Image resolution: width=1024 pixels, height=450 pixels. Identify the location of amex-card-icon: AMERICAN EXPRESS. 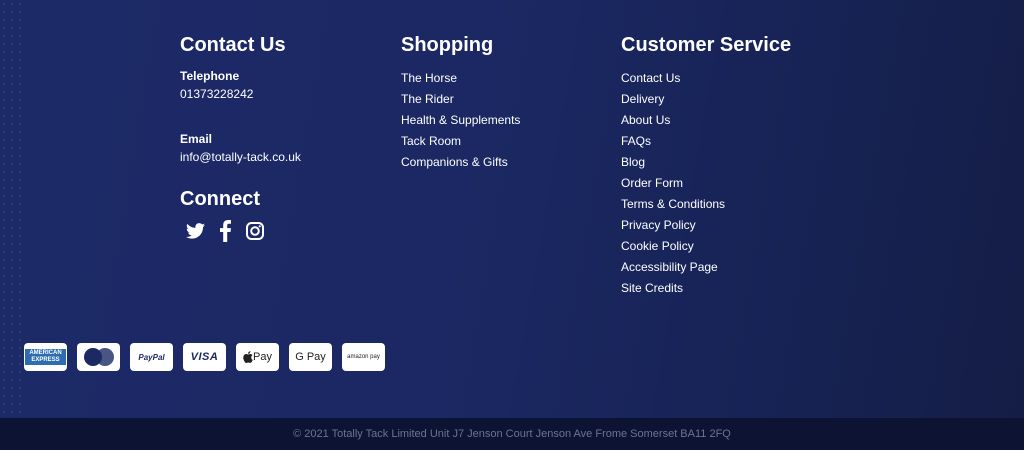
(45, 357).